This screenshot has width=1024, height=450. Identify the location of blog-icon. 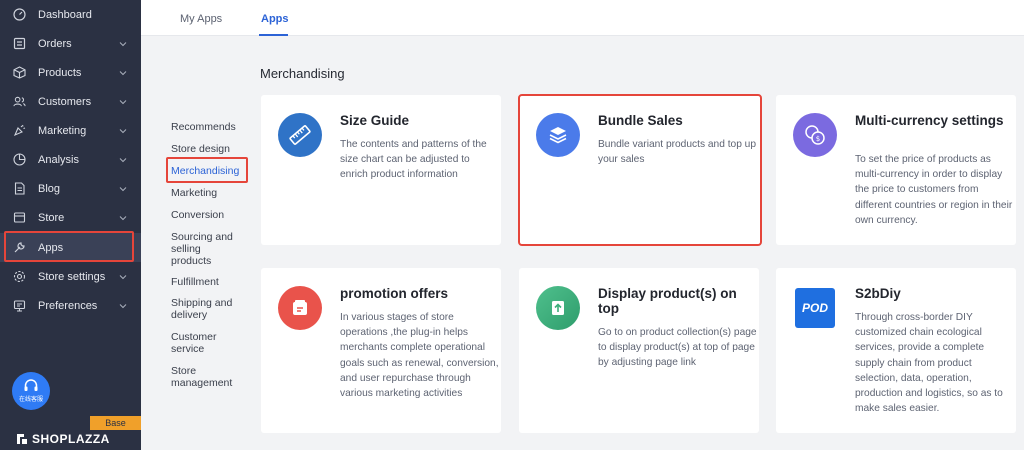
(19, 188).